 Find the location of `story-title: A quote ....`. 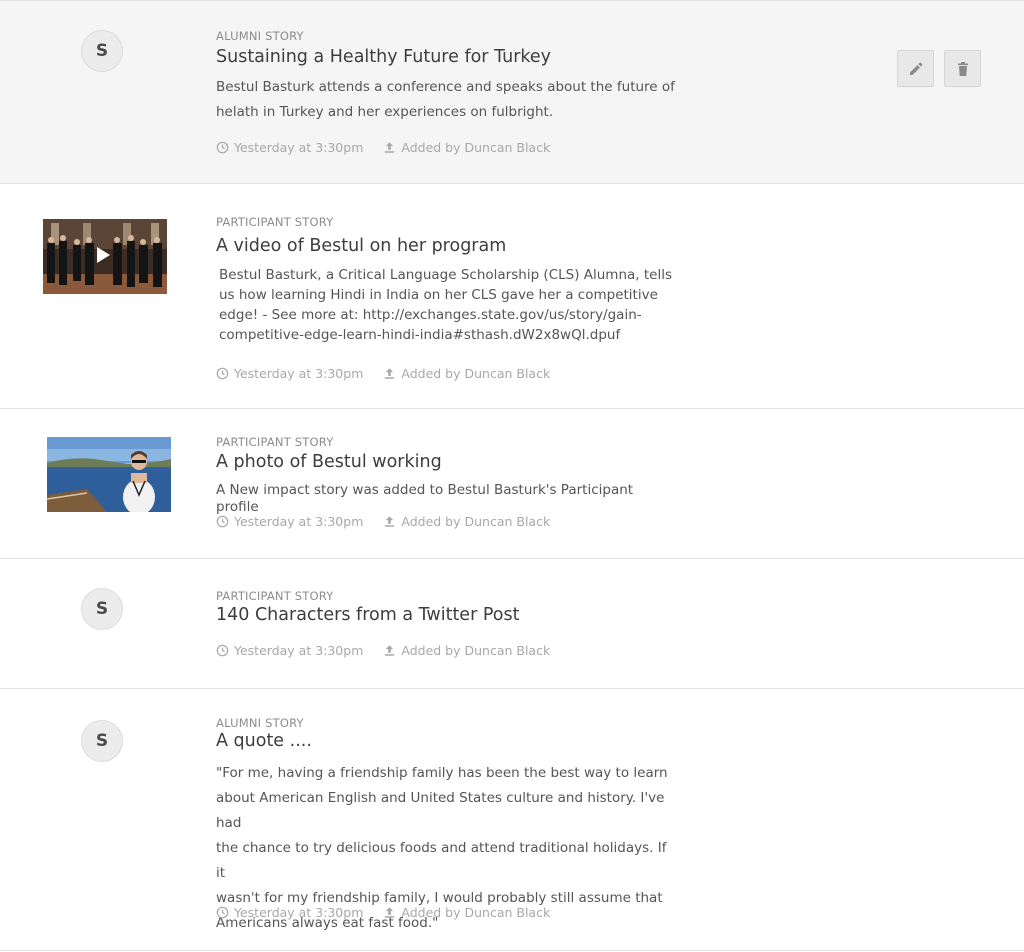

story-title: A quote .... is located at coordinates (264, 741).